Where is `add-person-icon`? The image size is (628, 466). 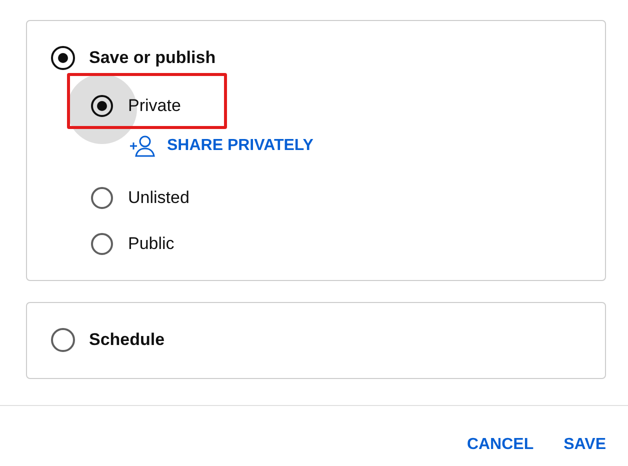 add-person-icon is located at coordinates (143, 146).